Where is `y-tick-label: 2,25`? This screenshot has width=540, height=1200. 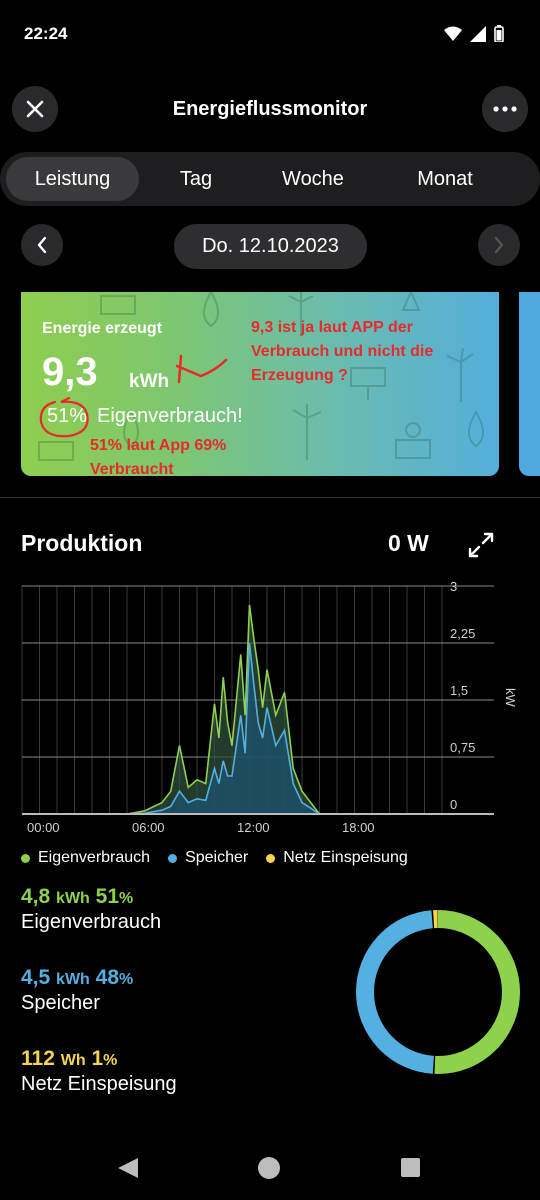 y-tick-label: 2,25 is located at coordinates (462, 633).